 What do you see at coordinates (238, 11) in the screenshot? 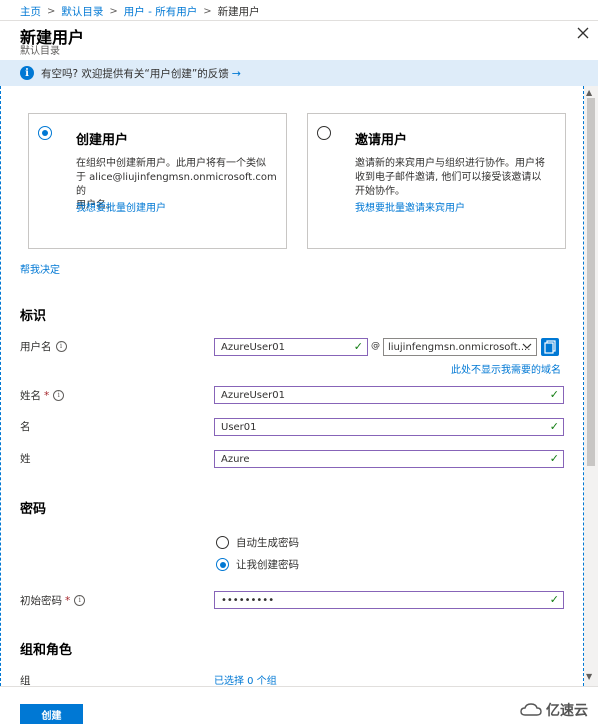
I see `breadcrumb-current: 新建用户` at bounding box center [238, 11].